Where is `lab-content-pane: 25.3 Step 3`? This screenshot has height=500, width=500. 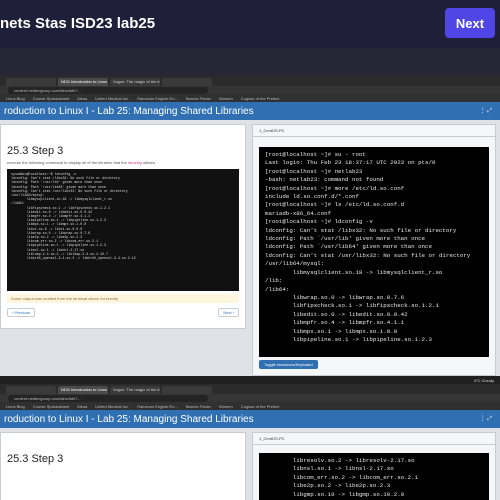
lab-content-pane: 25.3 Step 3 is located at coordinates (123, 466).